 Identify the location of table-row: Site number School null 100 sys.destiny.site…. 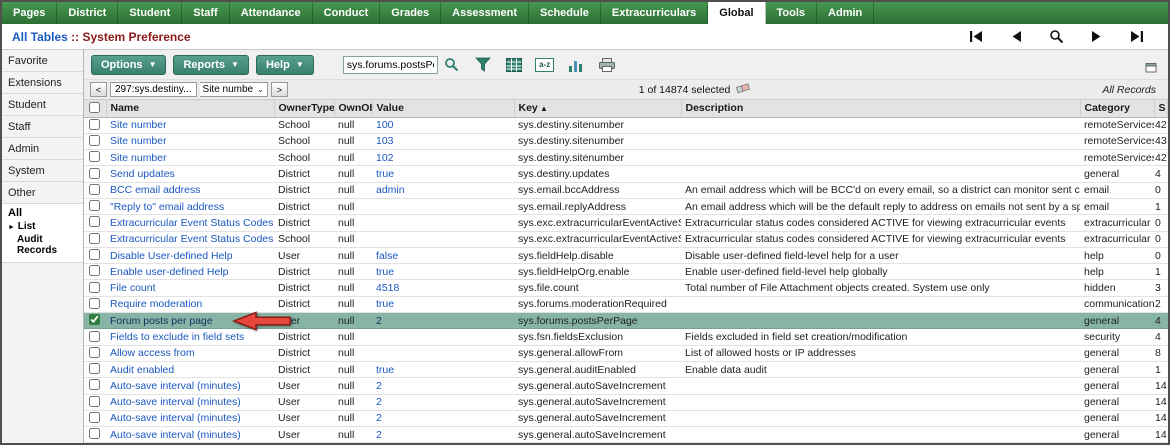
(626, 125).